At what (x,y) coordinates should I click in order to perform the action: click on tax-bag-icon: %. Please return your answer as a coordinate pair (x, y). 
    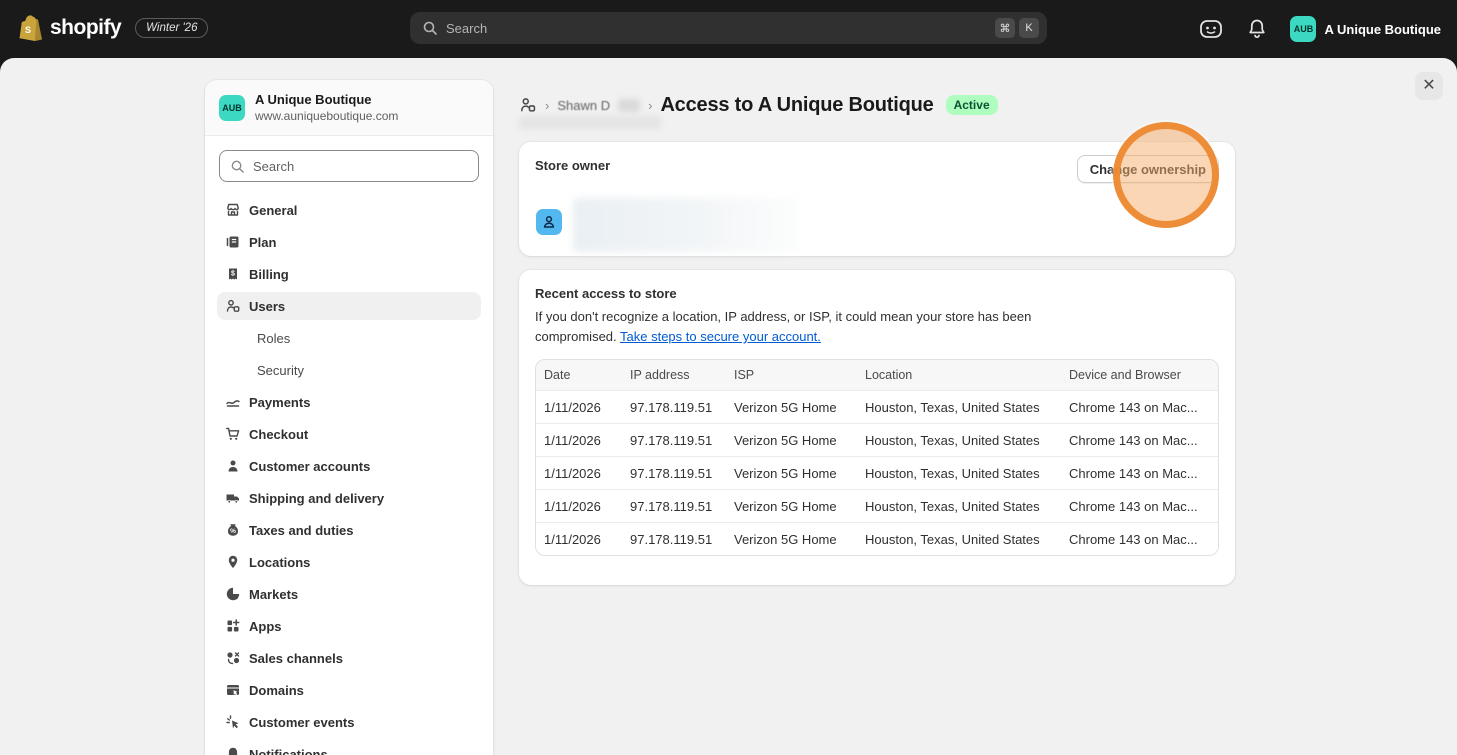
    Looking at the image, I should click on (233, 530).